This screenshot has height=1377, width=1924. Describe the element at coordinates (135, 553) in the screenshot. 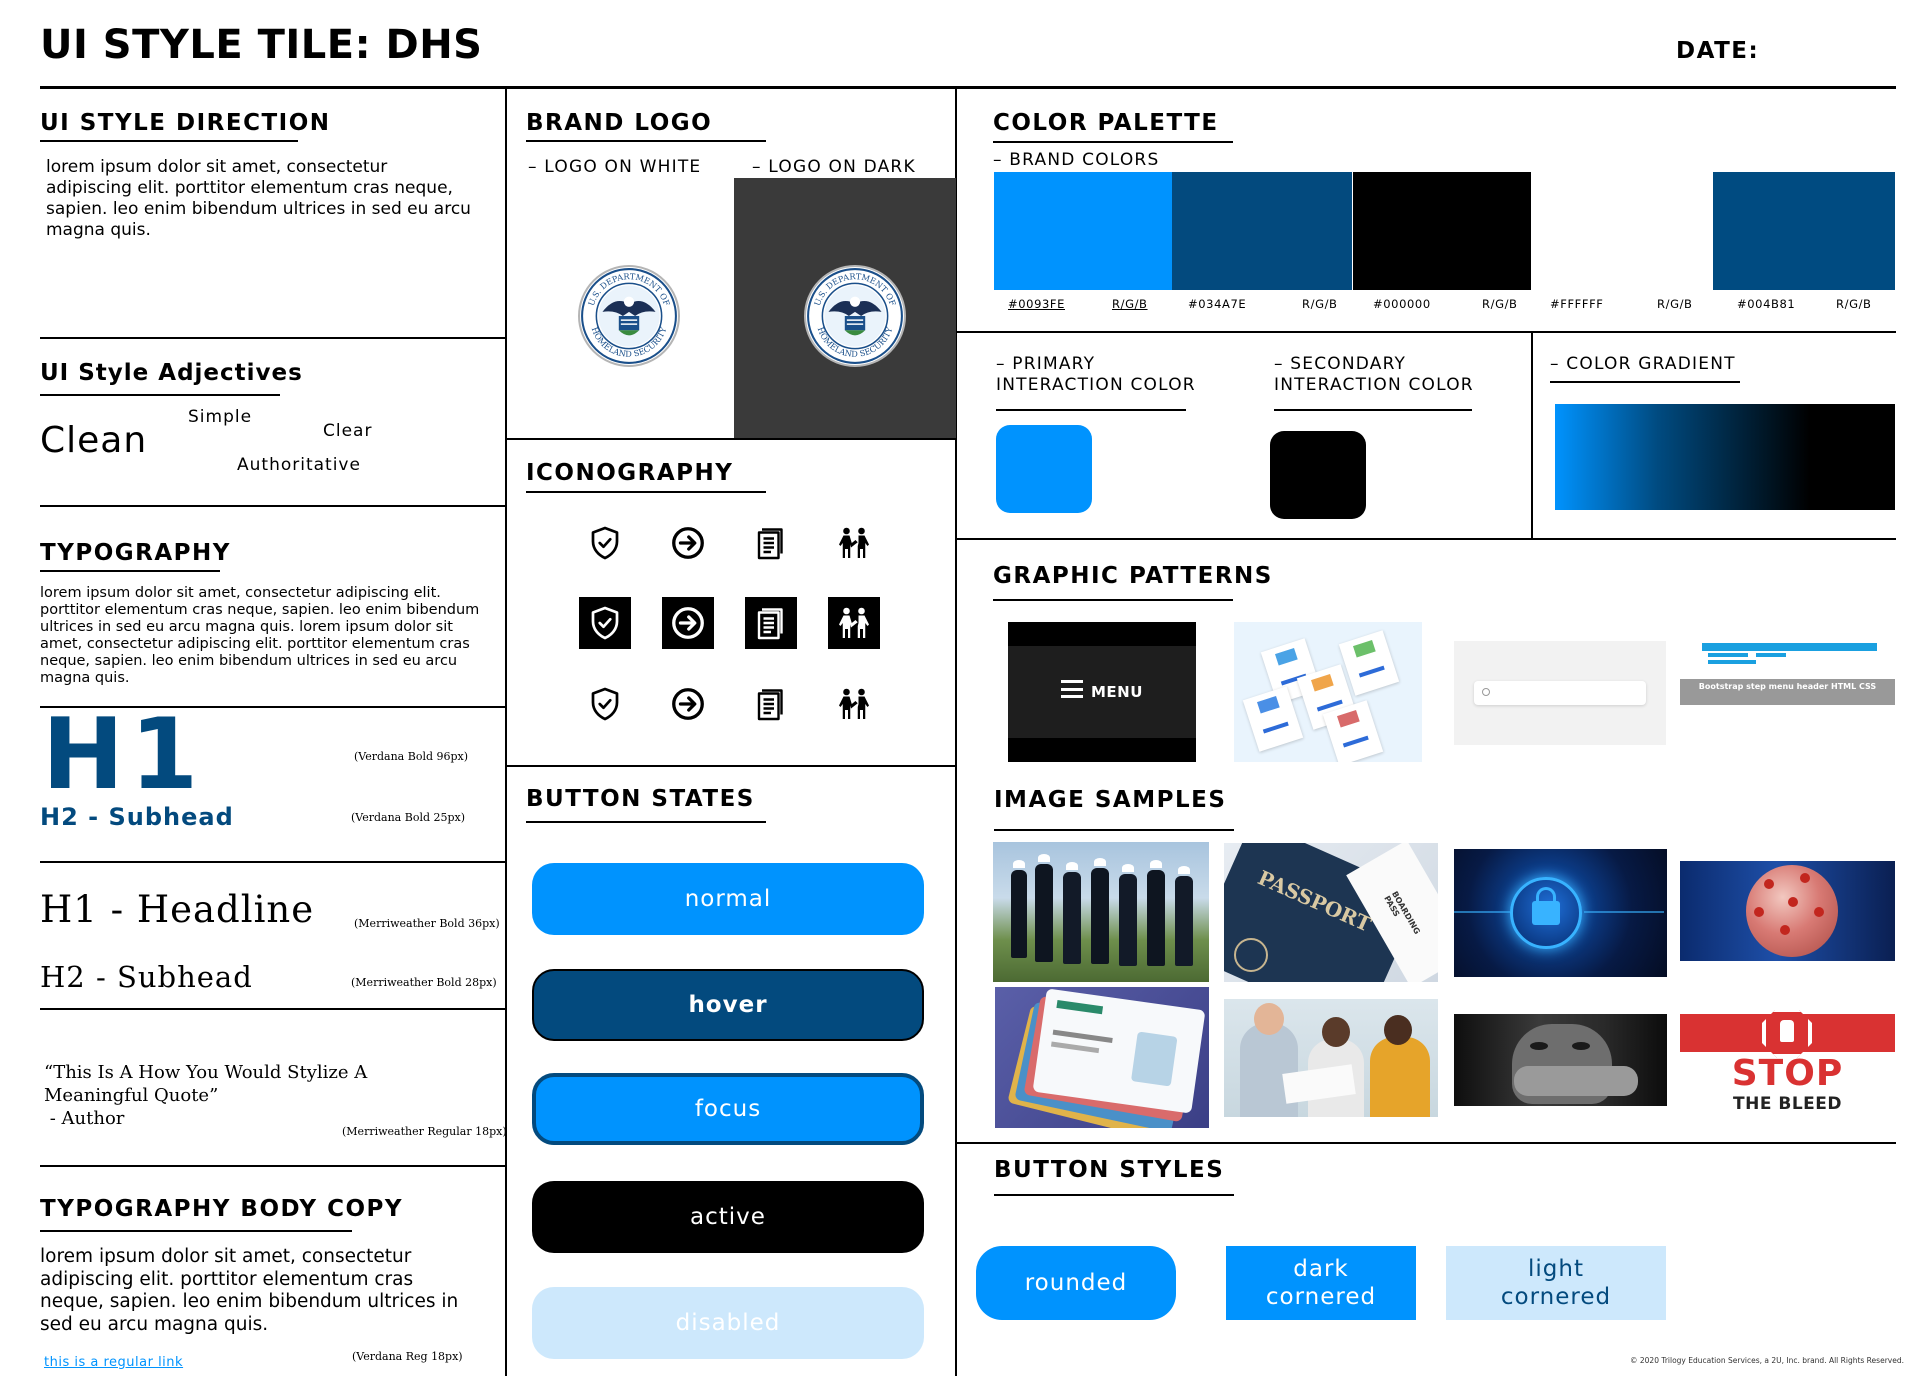

I see `typography-heading: TYPOGRAPHY` at that location.